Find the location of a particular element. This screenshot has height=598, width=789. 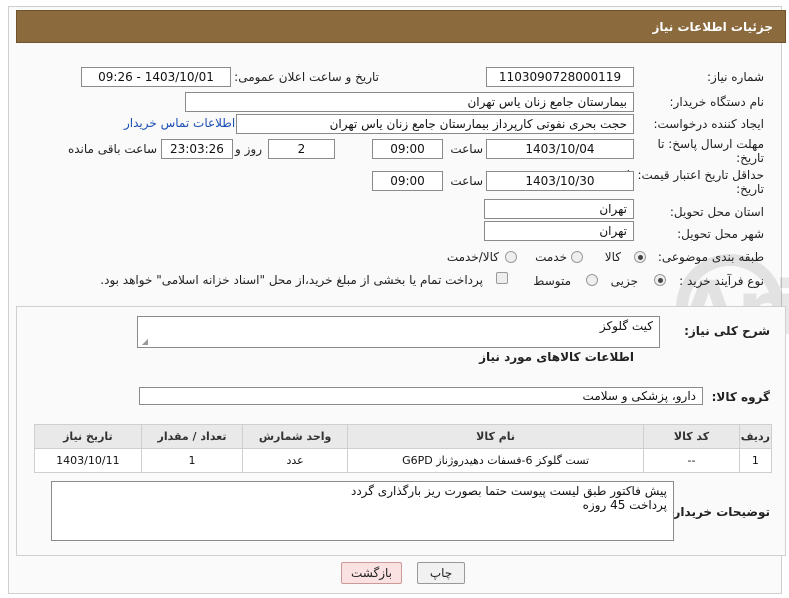

buyer-org-label: نام دستگاه خریدار: is located at coordinates (717, 102).